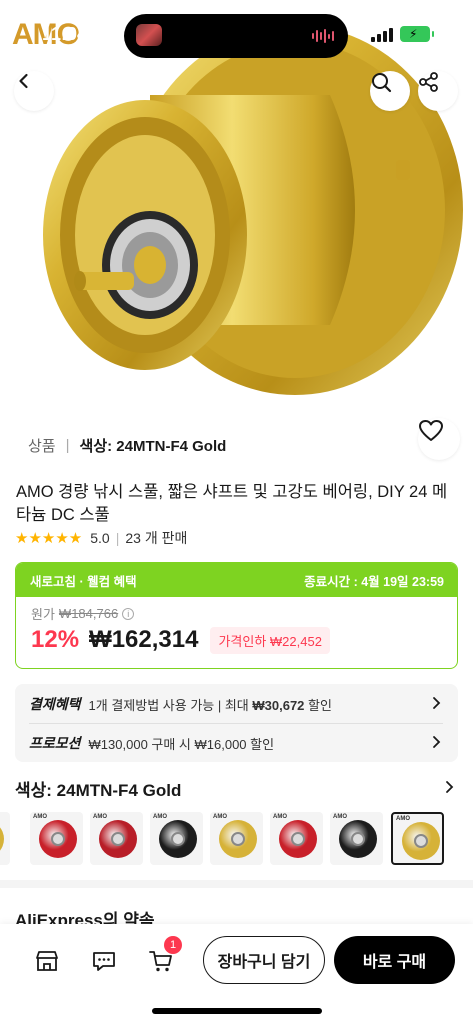  I want to click on color-options: AMO AMO AMO AMO AMO AMO AMO, so click(236, 840).